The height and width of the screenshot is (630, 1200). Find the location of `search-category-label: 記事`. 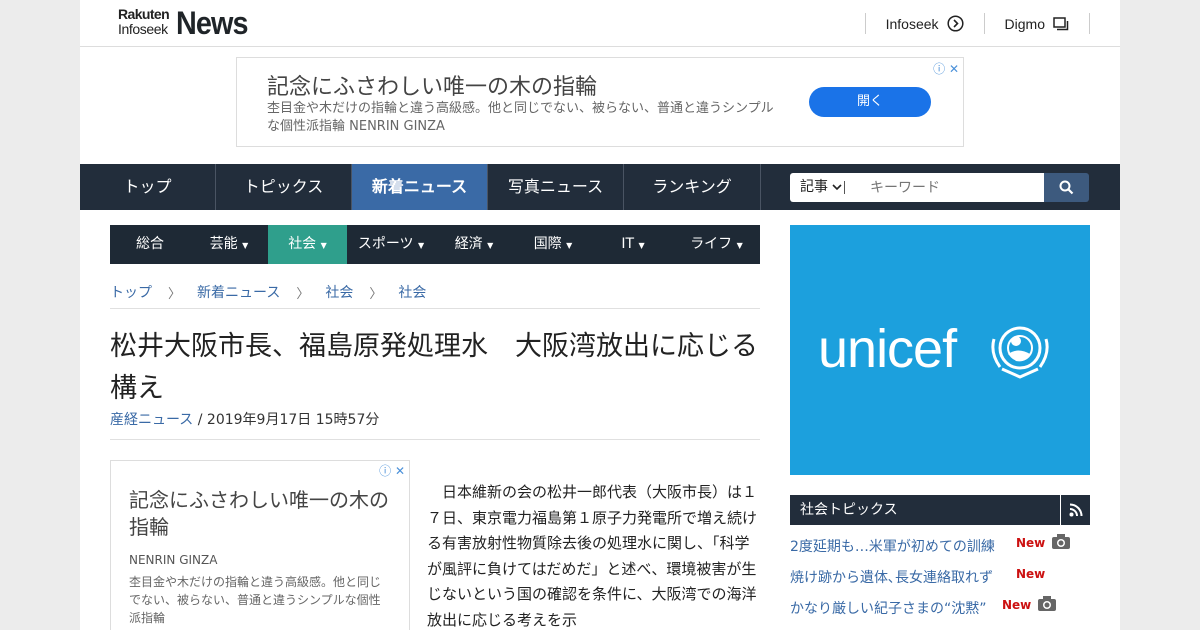

search-category-label: 記事 is located at coordinates (814, 187).